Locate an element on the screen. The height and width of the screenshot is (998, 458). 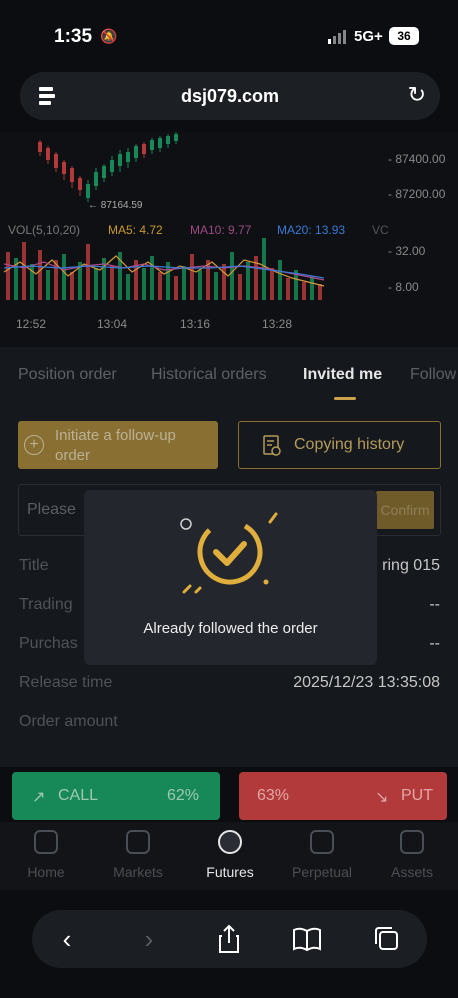
put-percentage: 63% is located at coordinates (273, 795).